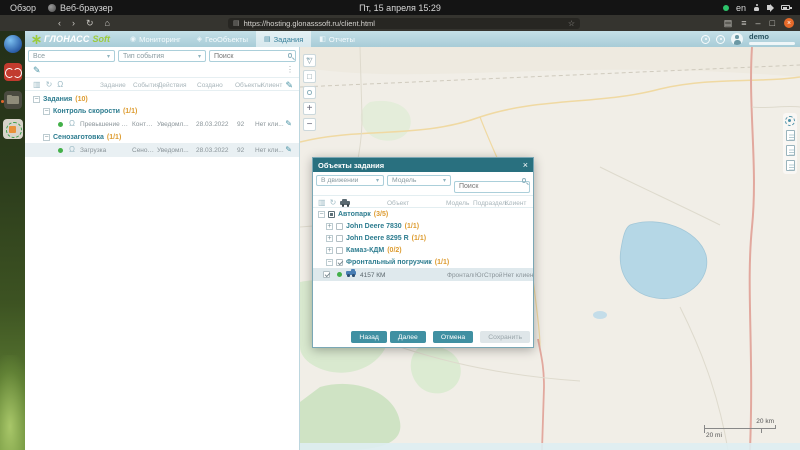 The height and width of the screenshot is (450, 800). What do you see at coordinates (505, 337) in the screenshot?
I see `save-button: Сохранить` at bounding box center [505, 337].